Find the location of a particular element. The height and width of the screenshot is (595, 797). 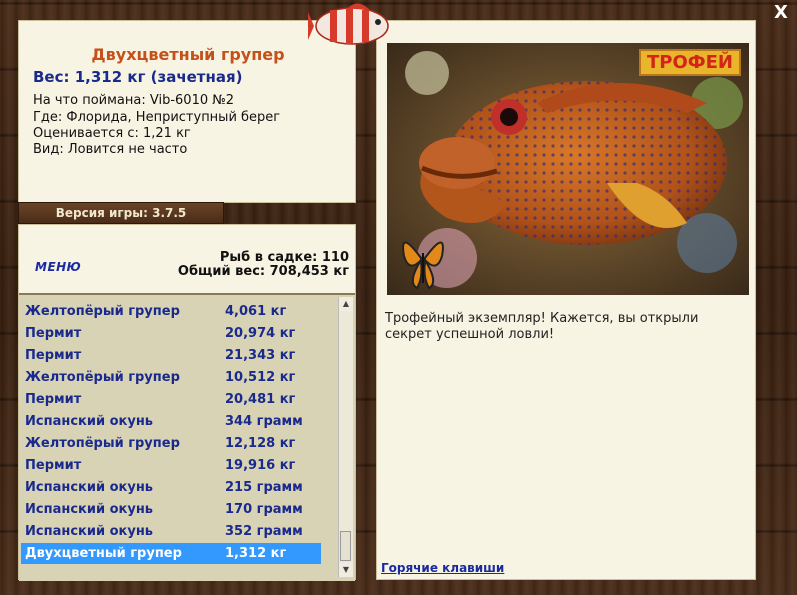

catch-row-weight: 215 грамм is located at coordinates (264, 487).